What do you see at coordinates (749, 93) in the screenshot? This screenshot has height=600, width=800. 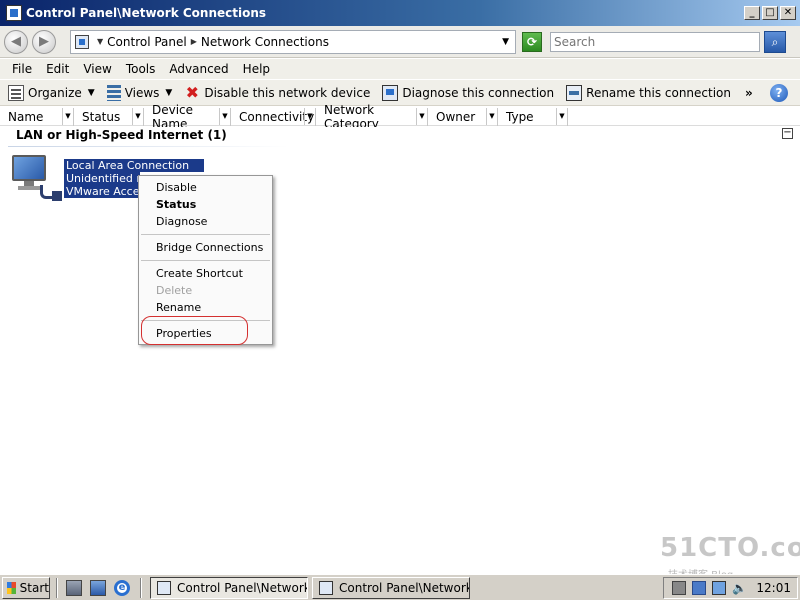 I see `more-commands-button: »` at bounding box center [749, 93].